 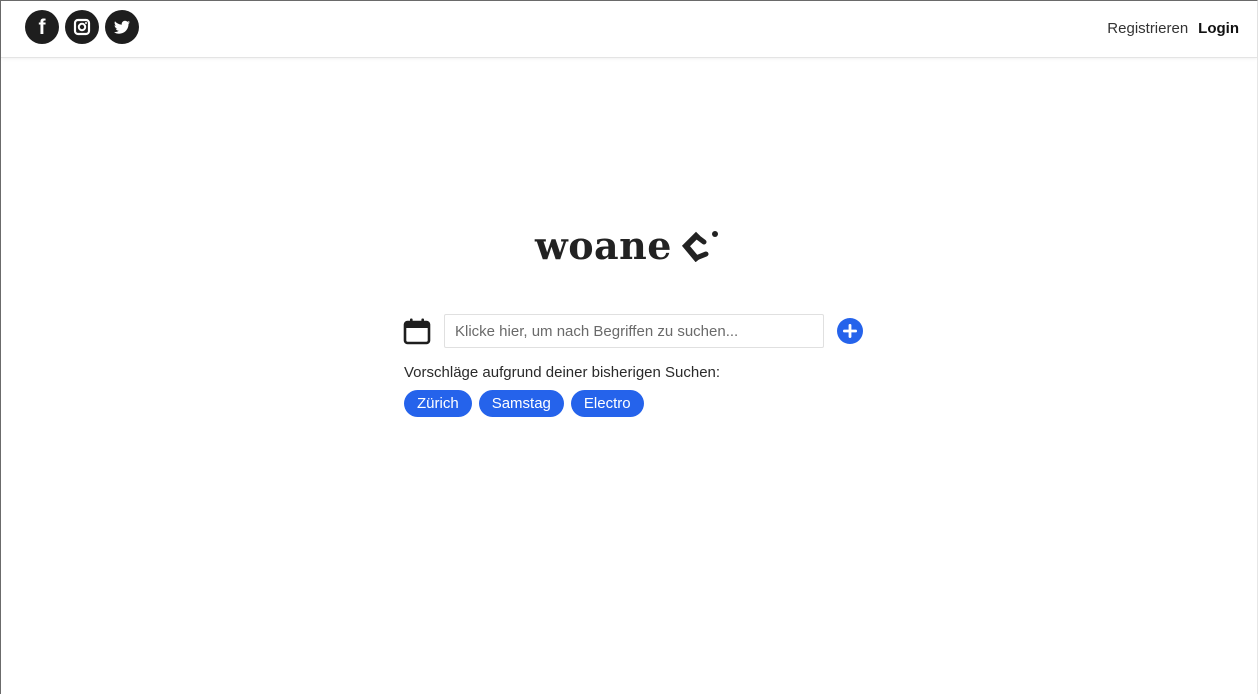 I want to click on calendar-icon, so click(x=417, y=331).